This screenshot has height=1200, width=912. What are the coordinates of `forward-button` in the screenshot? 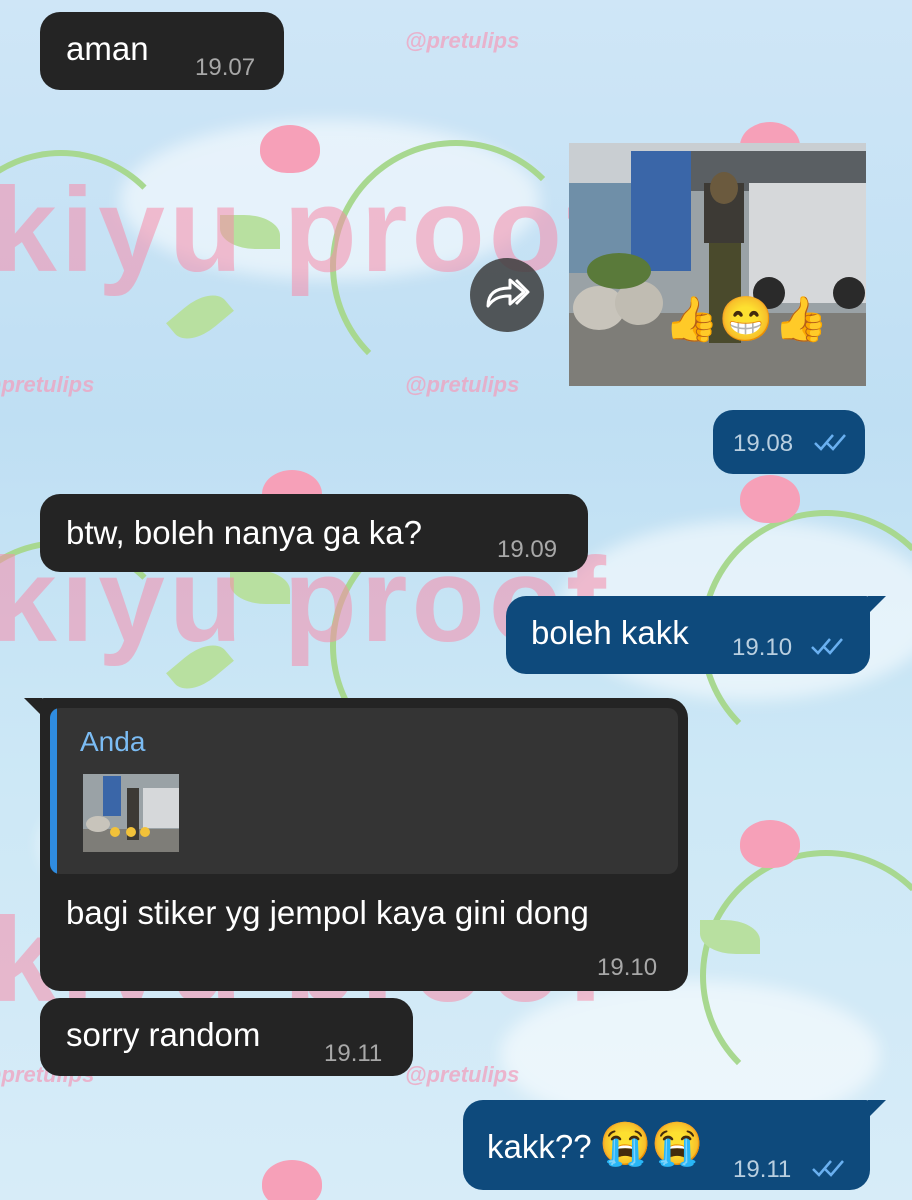 It's located at (507, 295).